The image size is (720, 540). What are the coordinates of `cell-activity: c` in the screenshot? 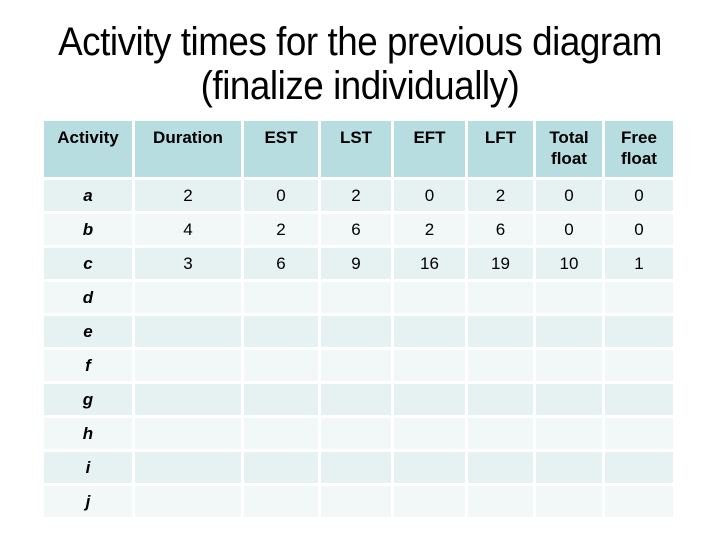 It's located at (88, 263).